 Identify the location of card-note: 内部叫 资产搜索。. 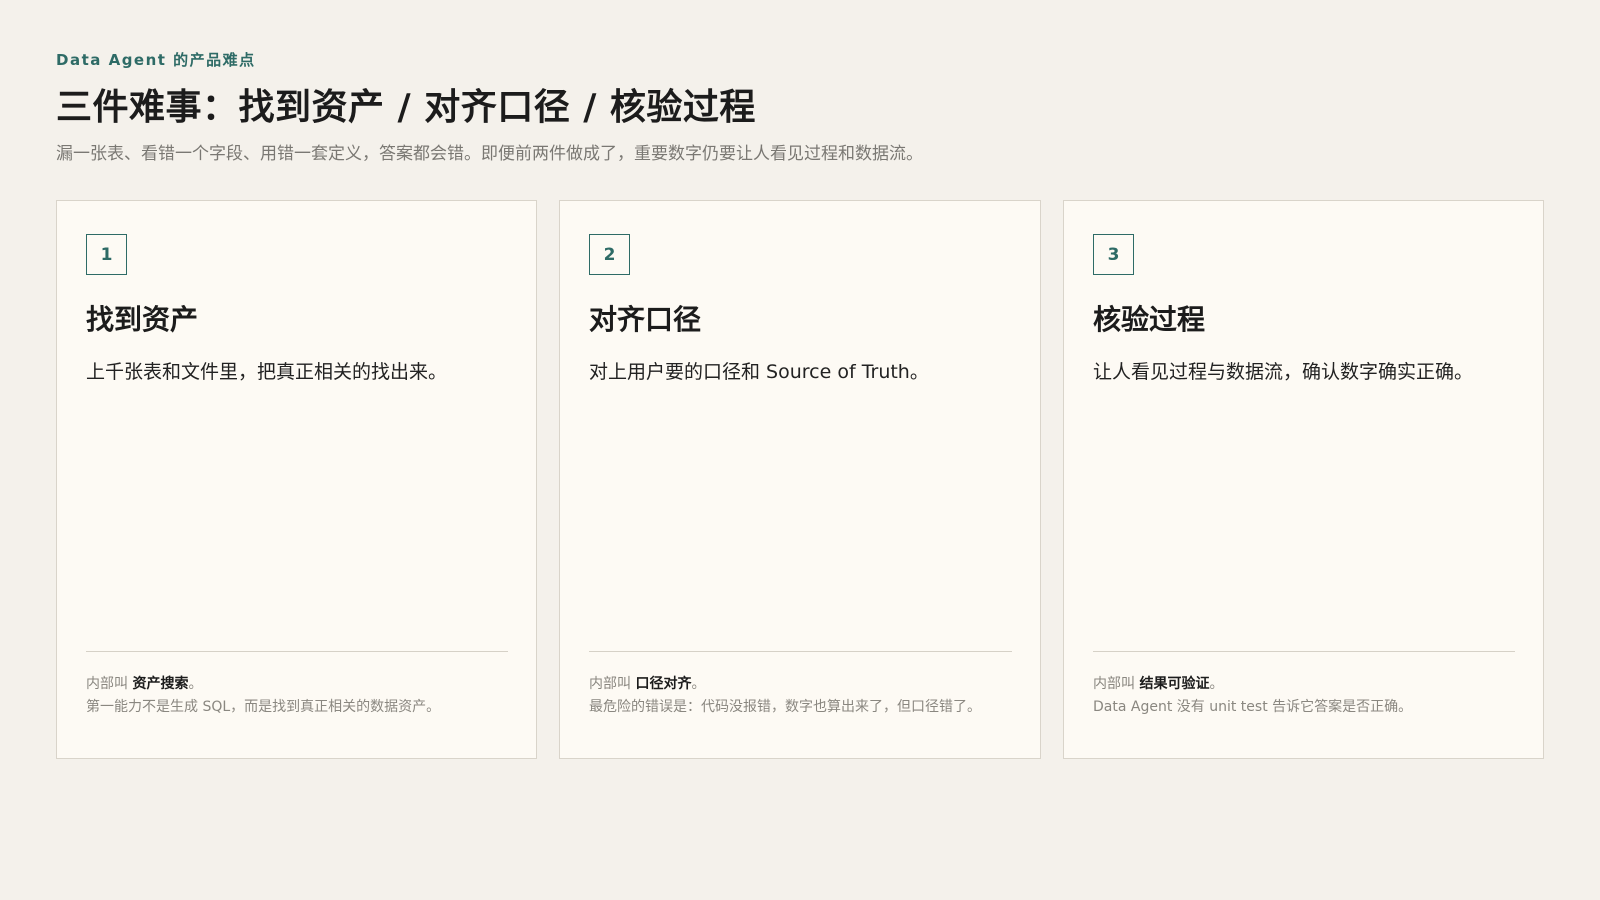
(144, 683).